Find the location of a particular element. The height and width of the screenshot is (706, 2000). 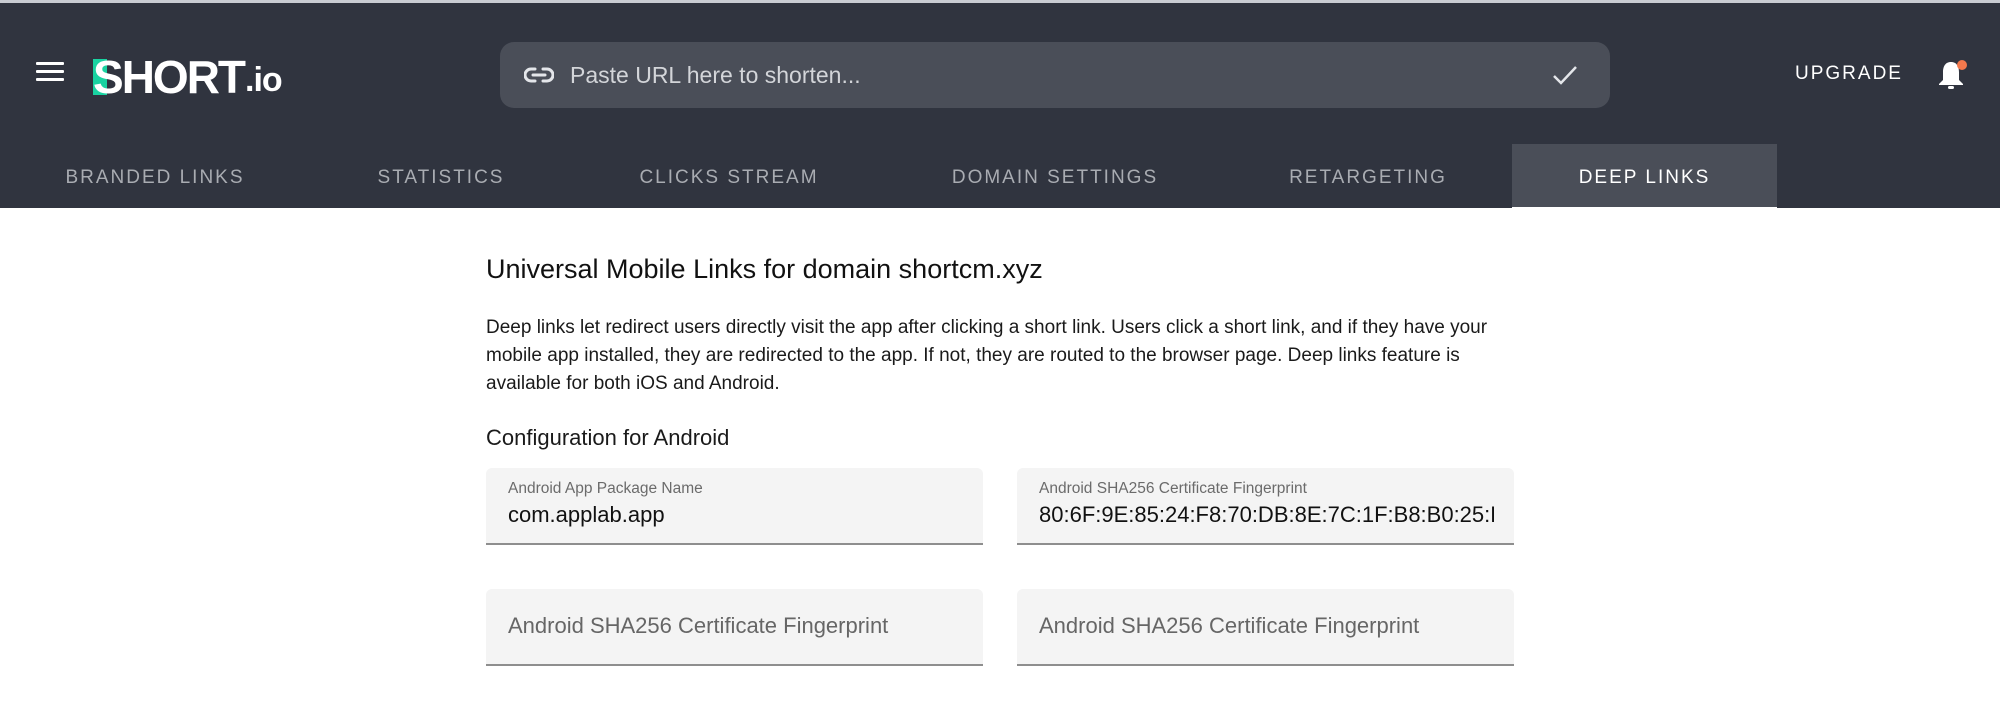

field-label: Android SHA256 Certificate Fingerprint is located at coordinates (1173, 488).